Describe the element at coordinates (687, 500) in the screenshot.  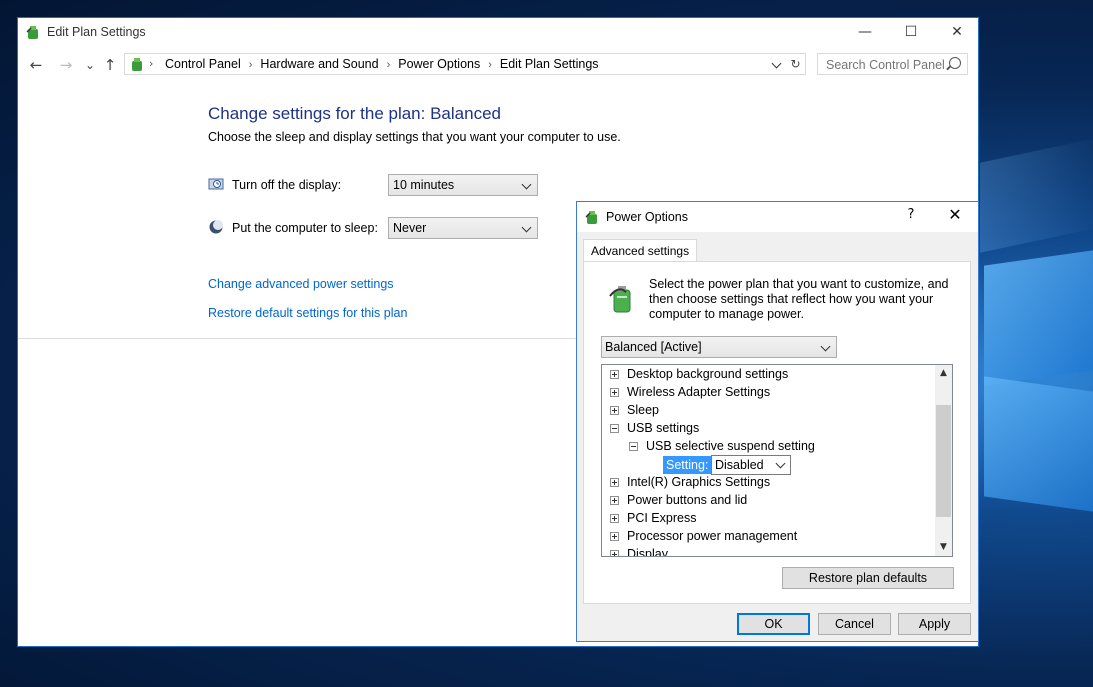
I see `tree-item-label: Power buttons and lid` at that location.